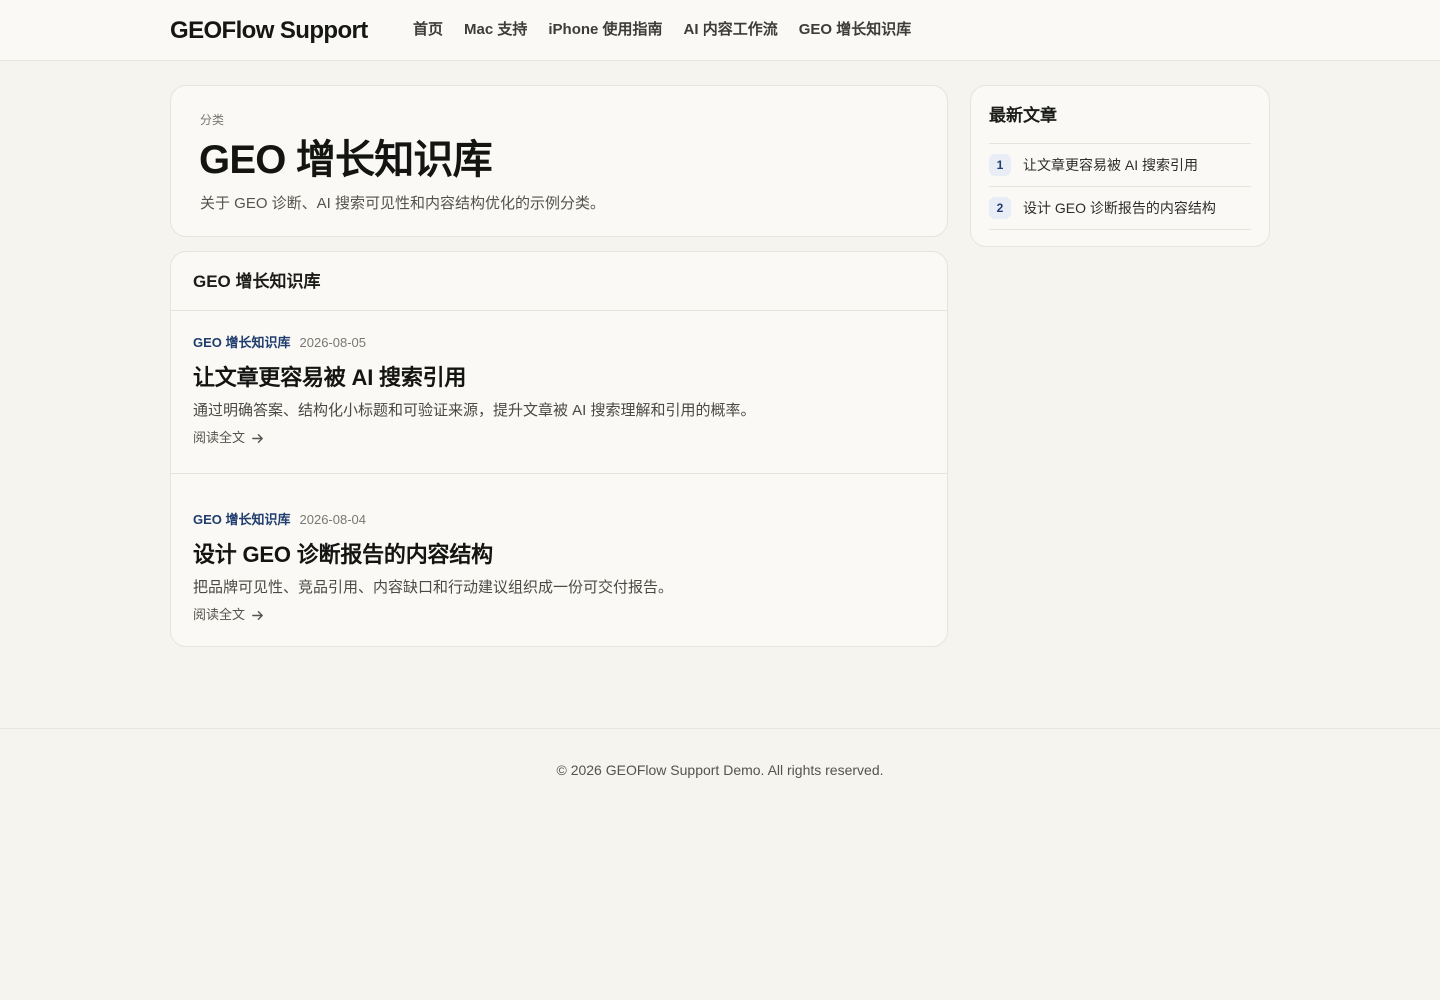 The image size is (1440, 1000). Describe the element at coordinates (1000, 165) in the screenshot. I see `recent-article-number: 1` at that location.